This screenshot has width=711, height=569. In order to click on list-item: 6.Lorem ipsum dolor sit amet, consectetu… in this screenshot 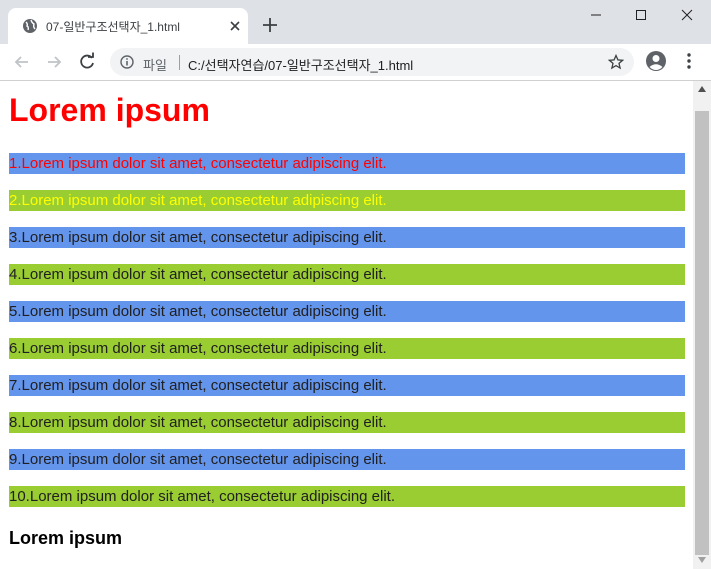, I will do `click(347, 348)`.